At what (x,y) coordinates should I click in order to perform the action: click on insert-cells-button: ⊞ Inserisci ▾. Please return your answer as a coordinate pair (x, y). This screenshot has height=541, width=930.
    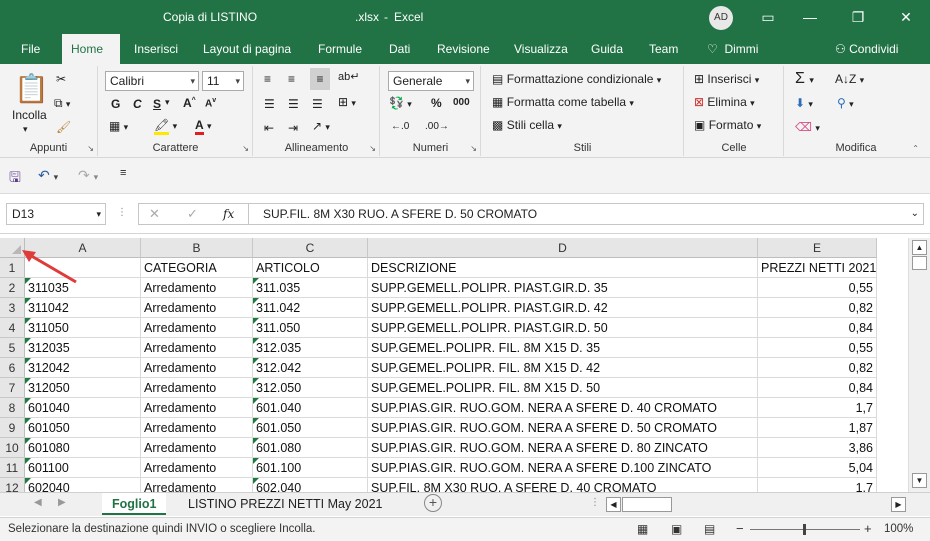
    Looking at the image, I should click on (726, 79).